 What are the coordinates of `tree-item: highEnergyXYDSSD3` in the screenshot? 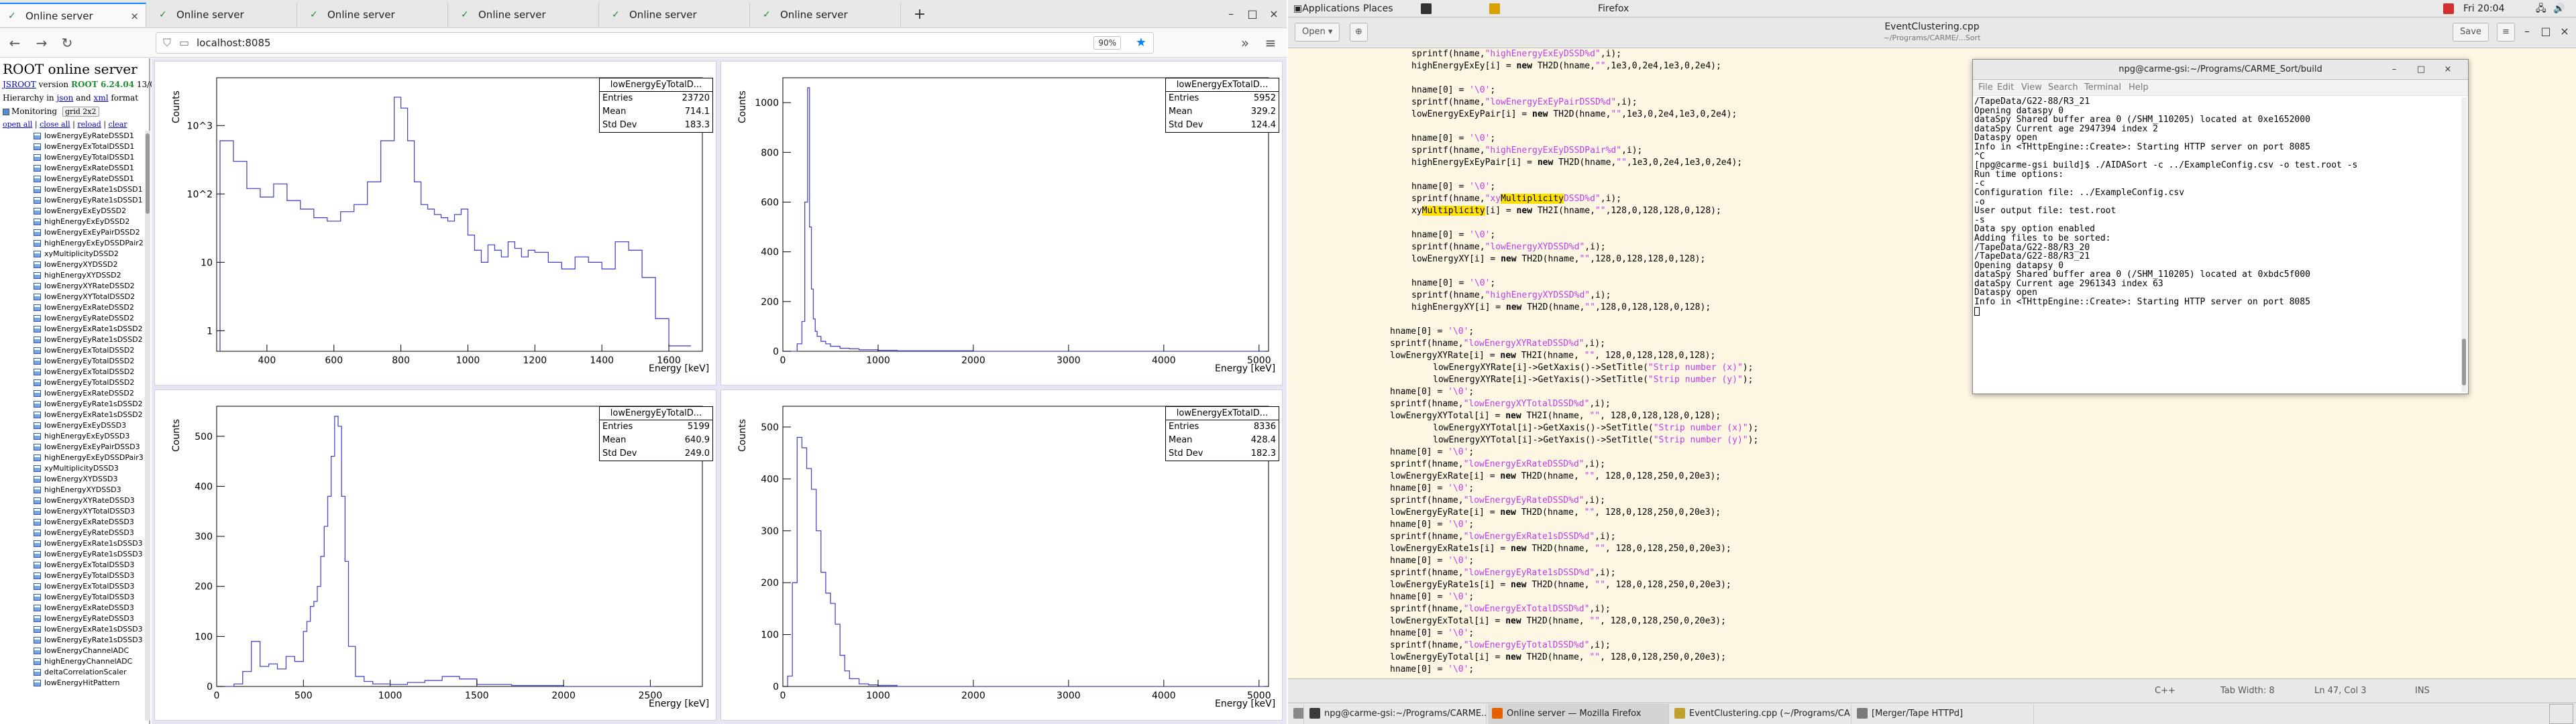 It's located at (89, 490).